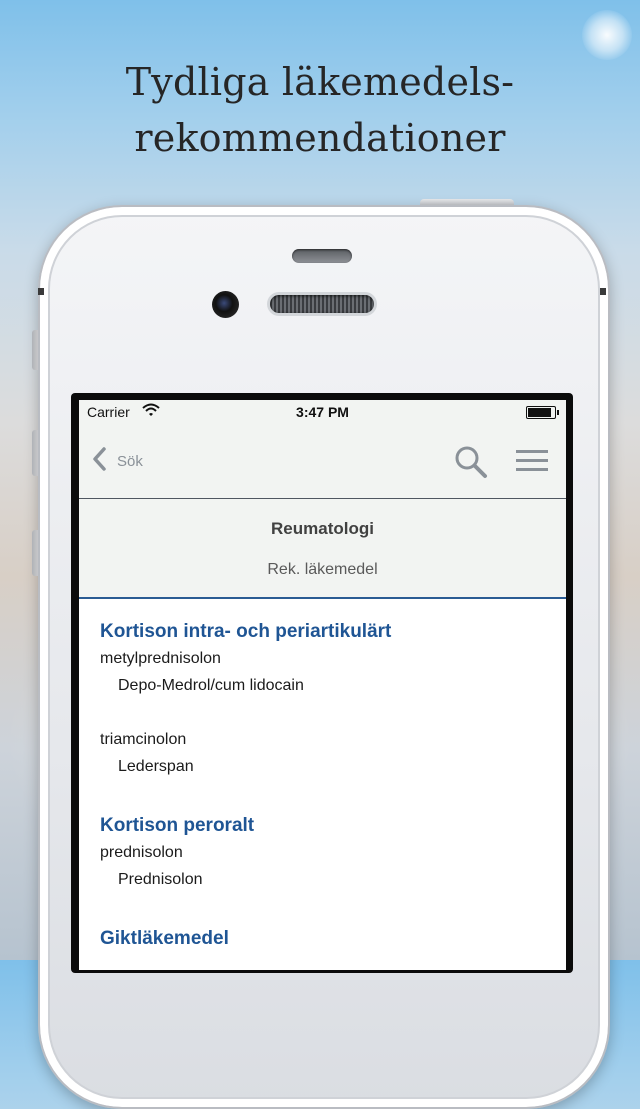 The width and height of the screenshot is (640, 1109). Describe the element at coordinates (130, 461) in the screenshot. I see `back-label: Sök` at that location.